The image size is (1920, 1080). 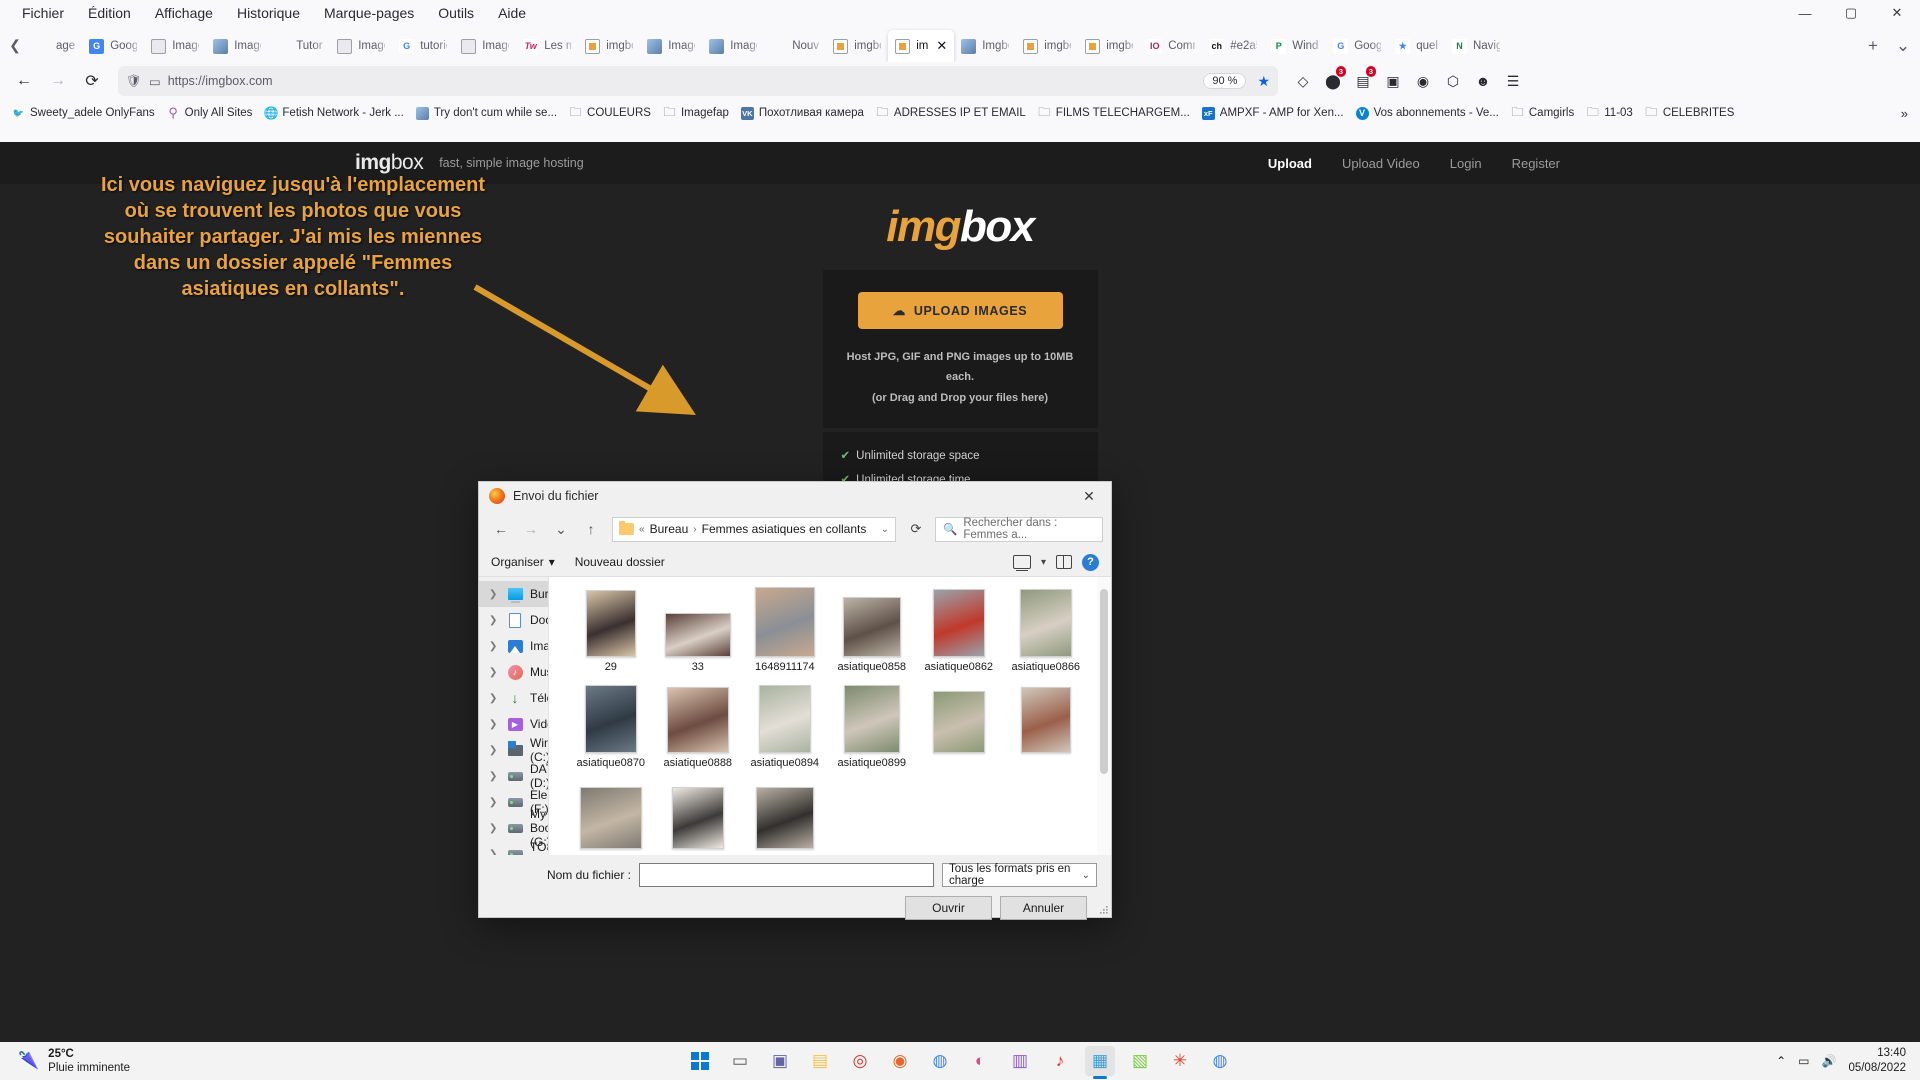 What do you see at coordinates (1542, 113) in the screenshot?
I see `bookmark-item: 🗀 Camgirls` at bounding box center [1542, 113].